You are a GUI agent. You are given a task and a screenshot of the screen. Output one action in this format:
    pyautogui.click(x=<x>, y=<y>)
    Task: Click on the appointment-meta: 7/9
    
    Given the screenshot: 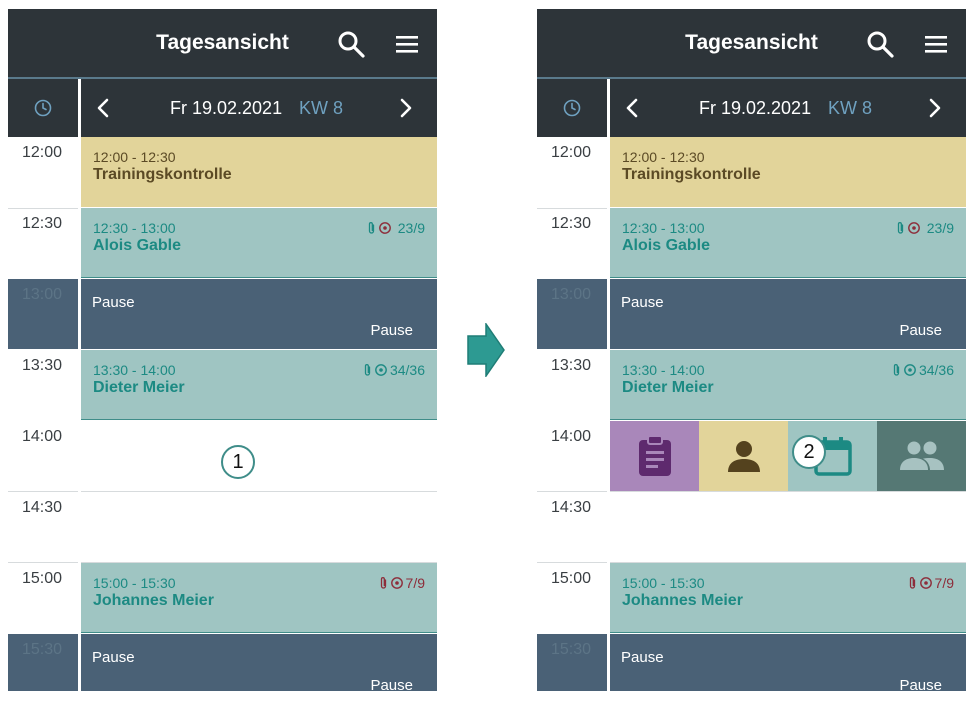 What is the action you would take?
    pyautogui.click(x=931, y=583)
    